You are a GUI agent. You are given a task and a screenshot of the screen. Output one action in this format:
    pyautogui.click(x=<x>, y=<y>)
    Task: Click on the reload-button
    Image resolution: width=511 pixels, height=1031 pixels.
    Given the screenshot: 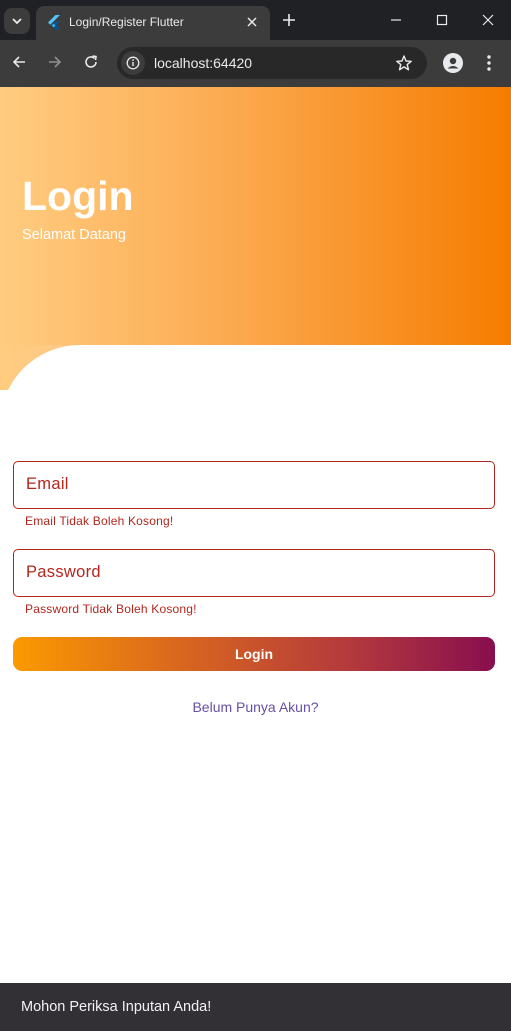 What is the action you would take?
    pyautogui.click(x=91, y=62)
    